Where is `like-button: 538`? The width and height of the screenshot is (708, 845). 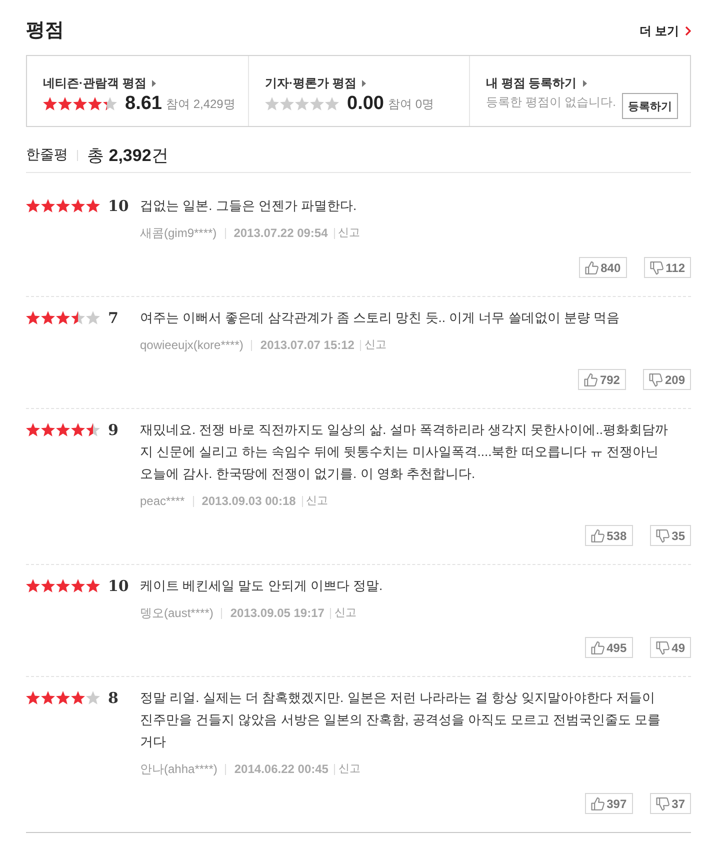 like-button: 538 is located at coordinates (608, 535).